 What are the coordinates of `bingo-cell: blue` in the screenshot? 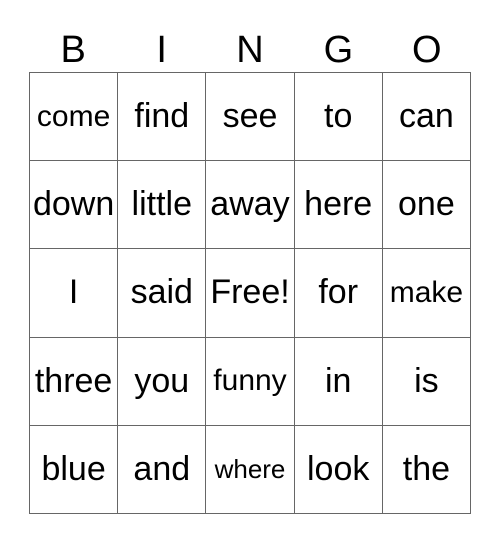 It's located at (74, 469).